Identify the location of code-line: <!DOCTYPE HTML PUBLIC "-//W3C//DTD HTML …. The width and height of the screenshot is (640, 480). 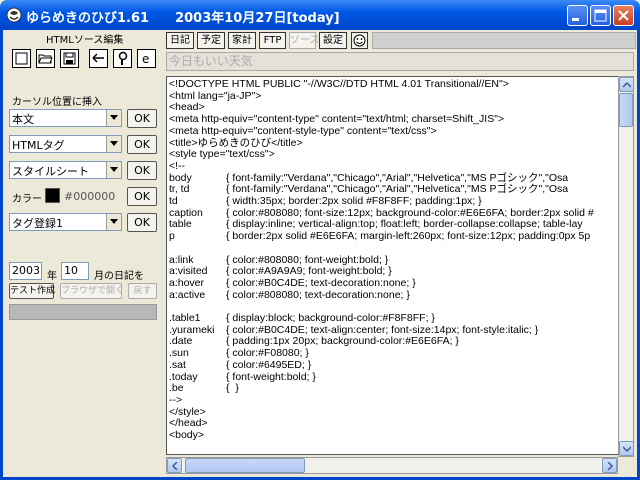
(339, 84).